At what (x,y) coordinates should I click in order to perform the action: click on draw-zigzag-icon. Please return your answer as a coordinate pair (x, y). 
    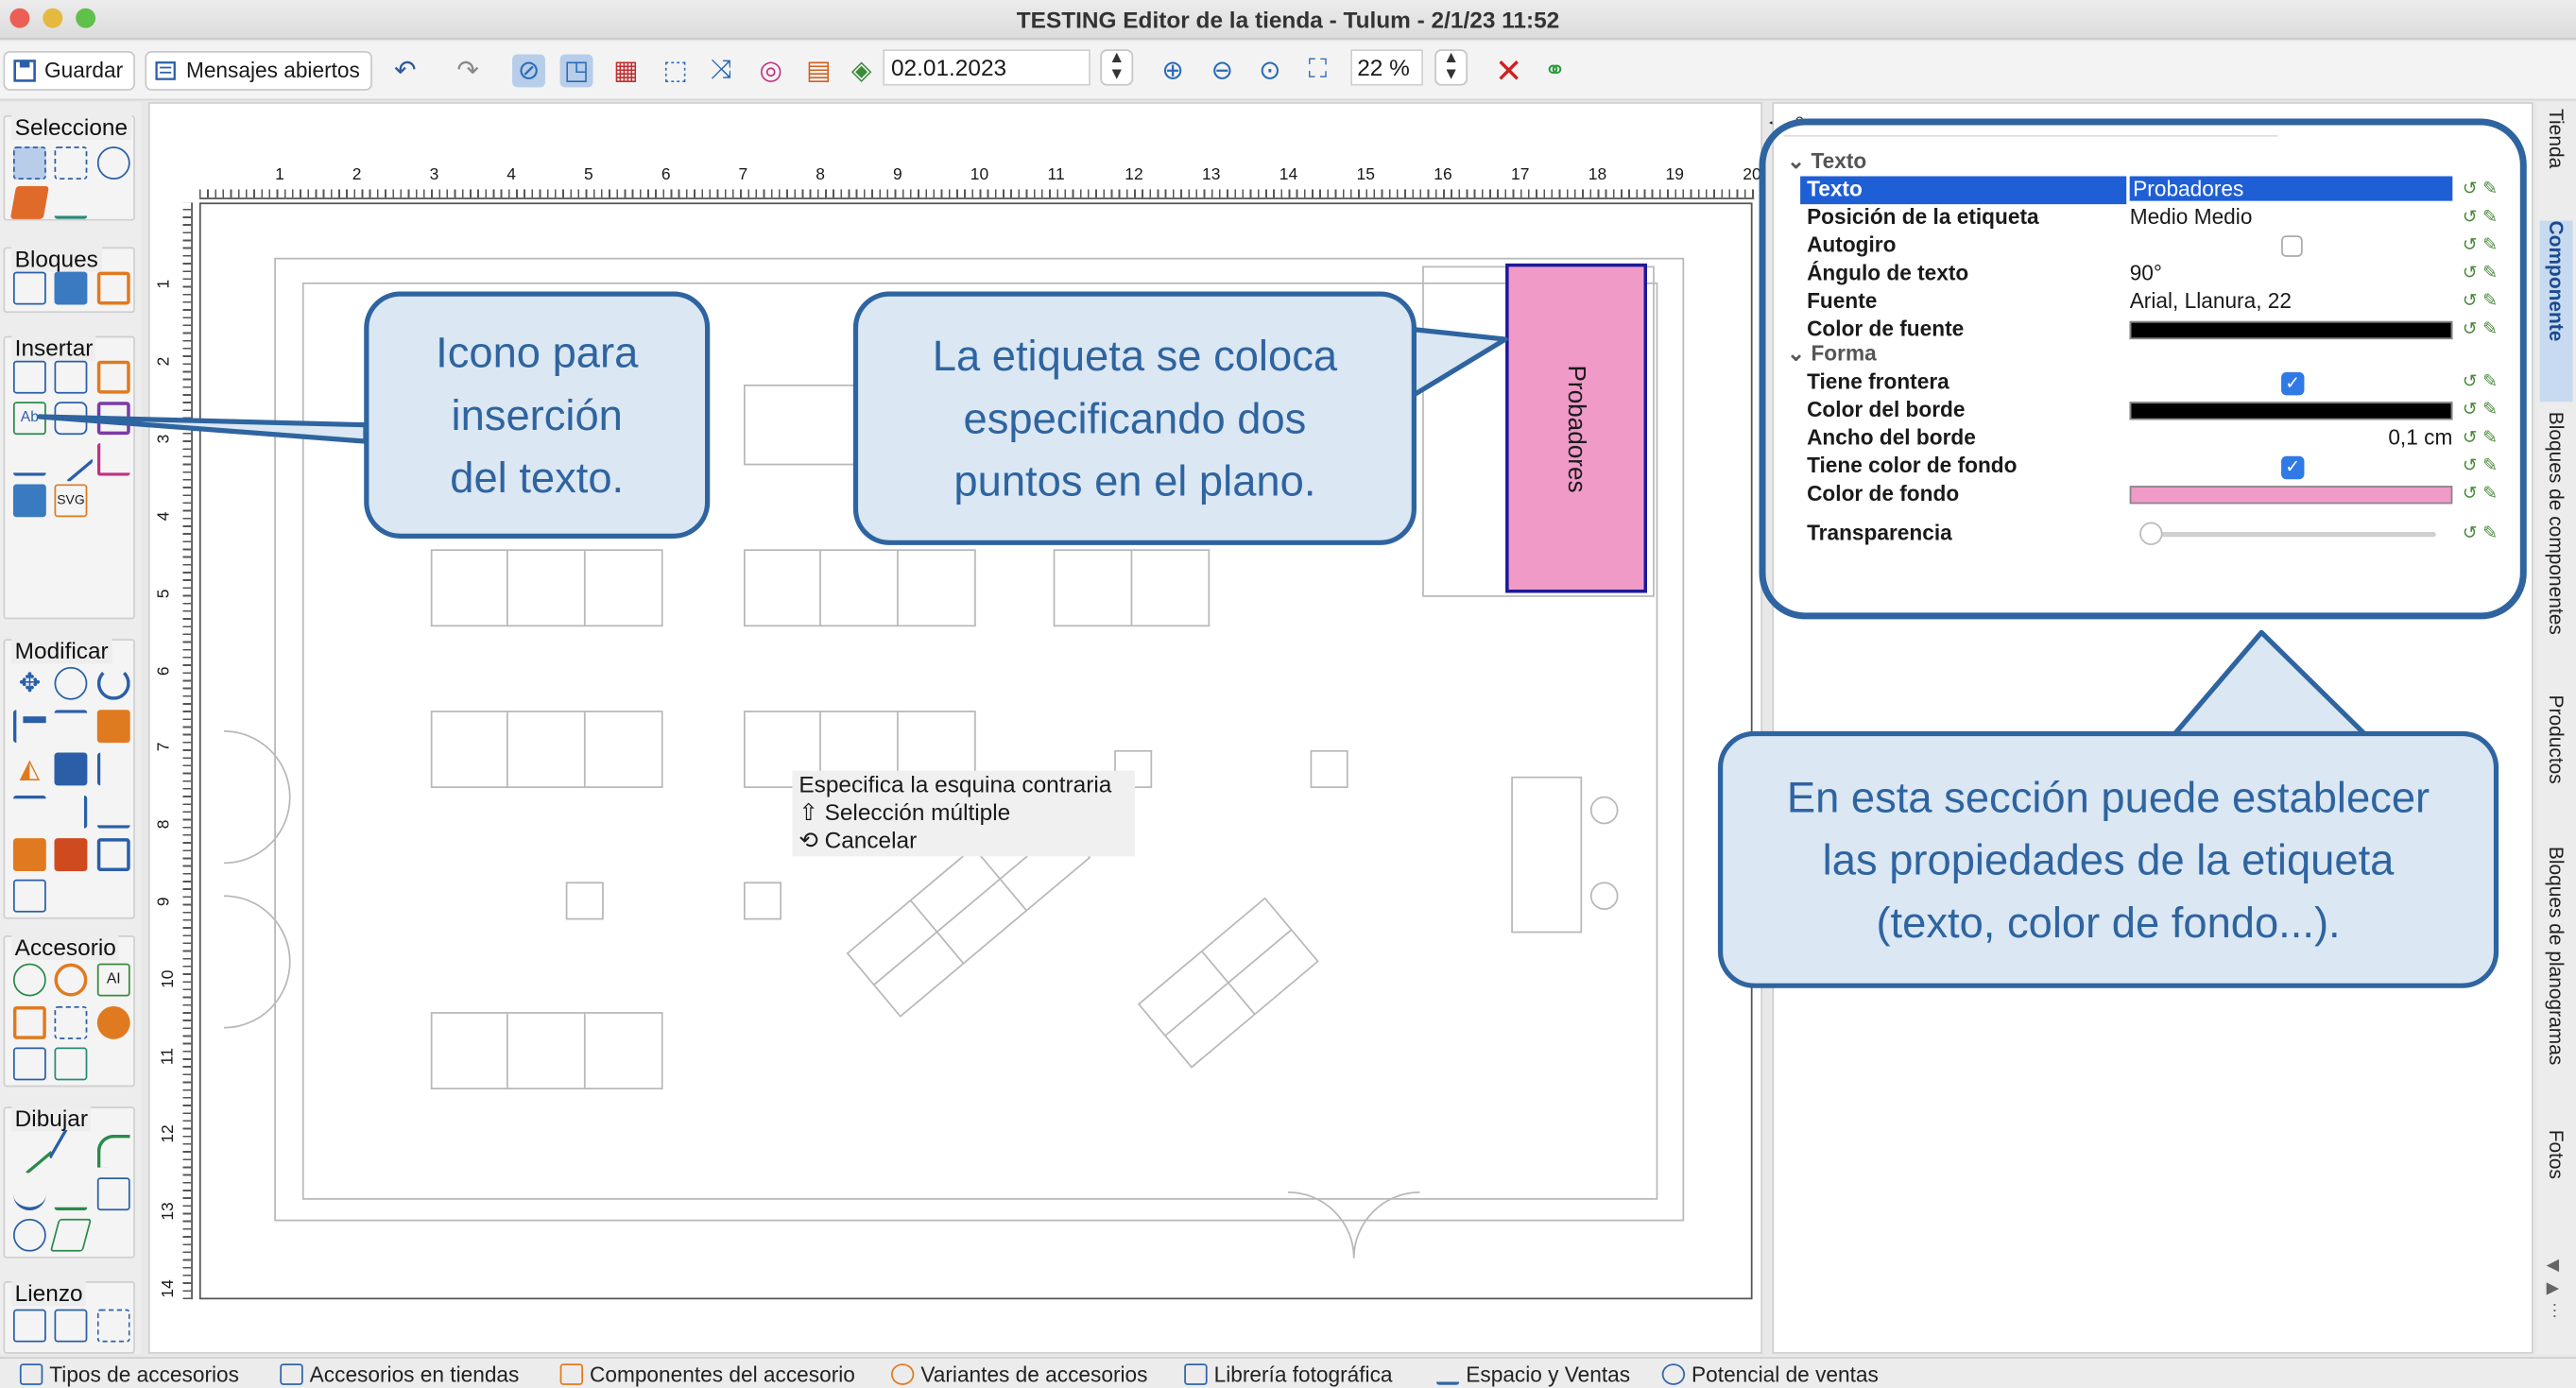
    Looking at the image, I should click on (71, 1194).